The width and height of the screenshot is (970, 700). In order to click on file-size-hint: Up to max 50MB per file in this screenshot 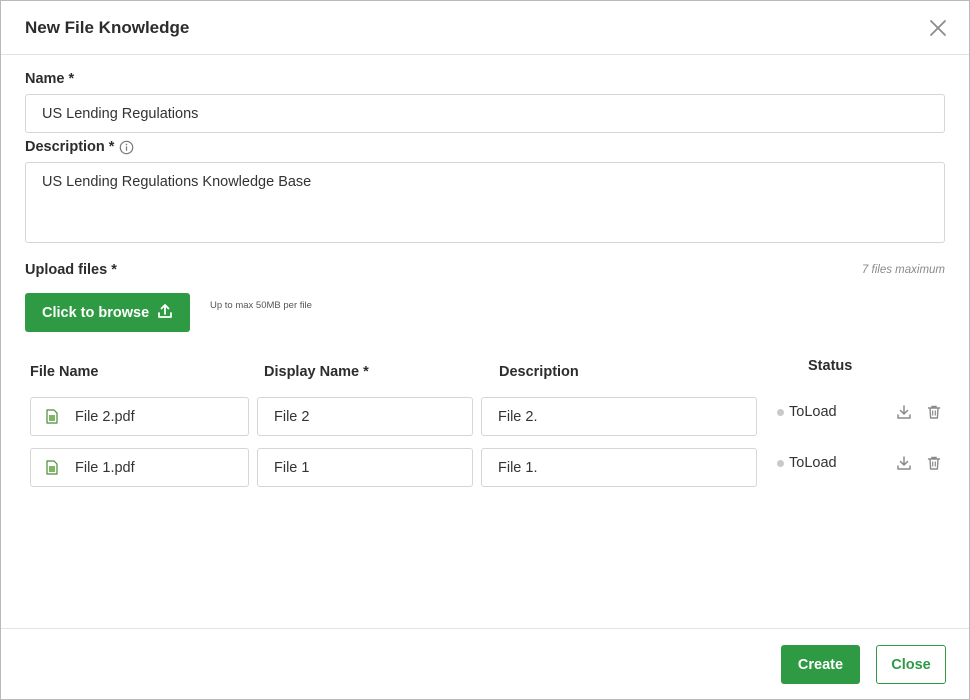, I will do `click(261, 305)`.